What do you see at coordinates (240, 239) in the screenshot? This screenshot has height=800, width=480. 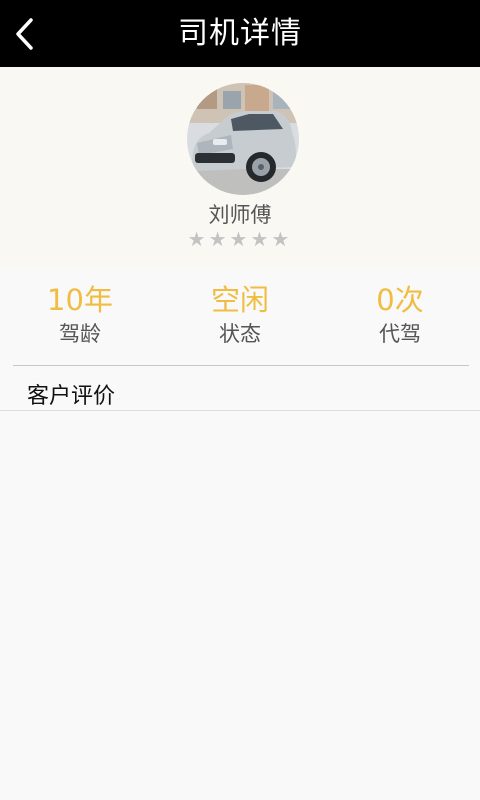 I see `rating-stars: ★★★★★` at bounding box center [240, 239].